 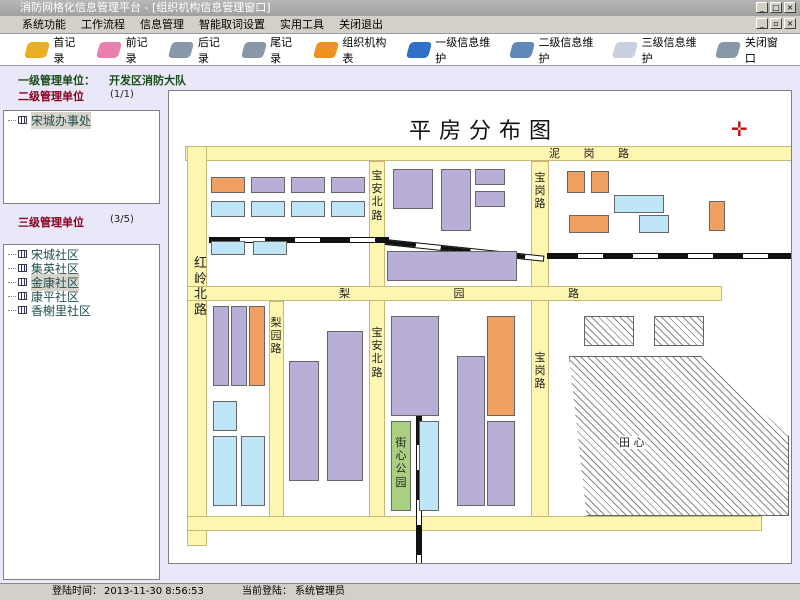 I want to click on child-restore-button: ▫, so click(x=776, y=23).